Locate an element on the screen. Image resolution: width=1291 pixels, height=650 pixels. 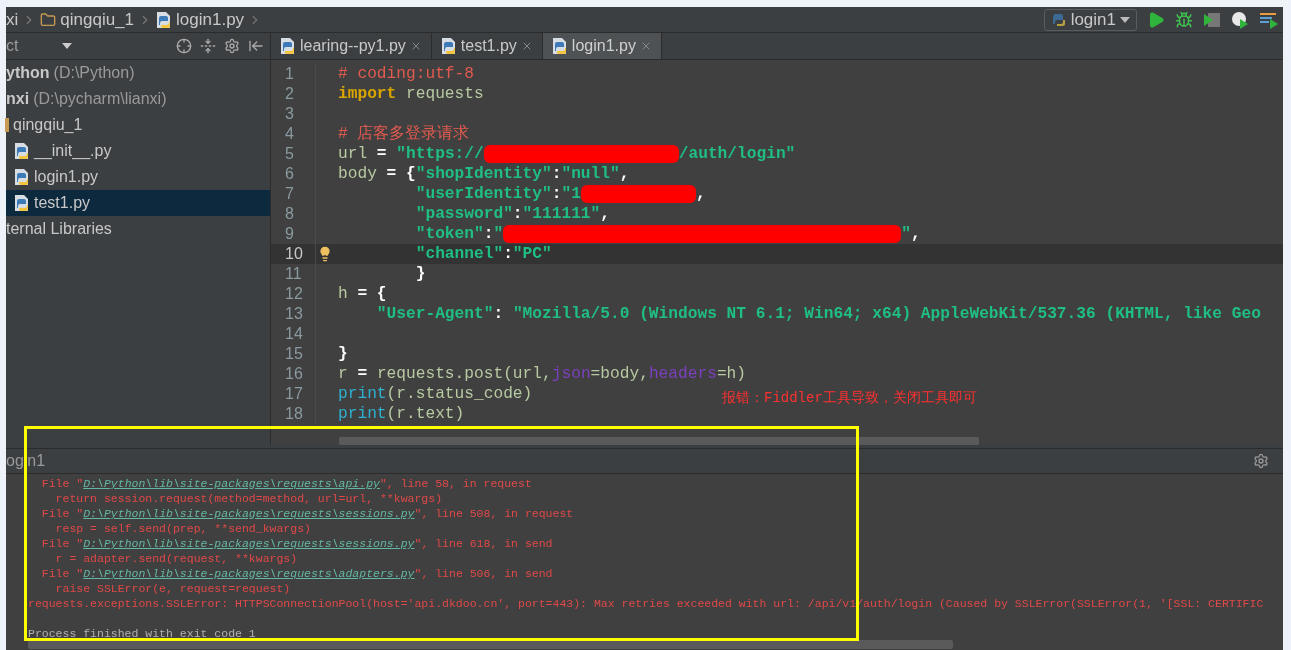
file-link: D:\Python\lib\site-packages\requests\adapters.py is located at coordinates (249, 573).